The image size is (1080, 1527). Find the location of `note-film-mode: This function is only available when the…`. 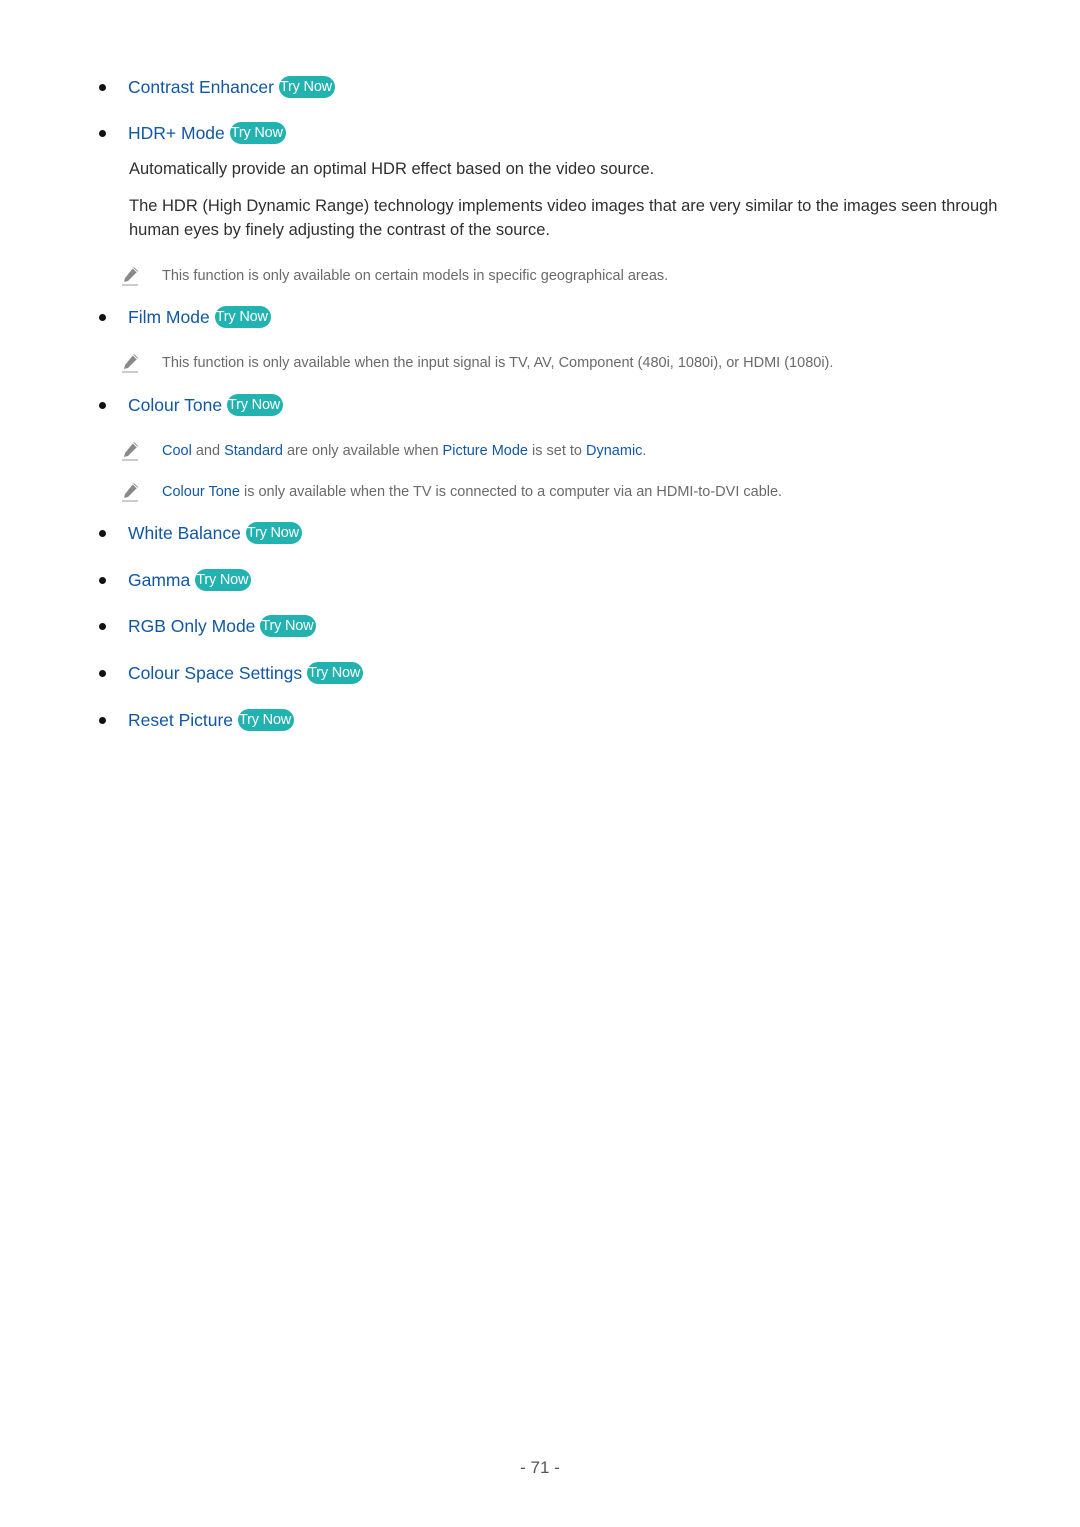

note-film-mode: This function is only available when the… is located at coordinates (477, 363).